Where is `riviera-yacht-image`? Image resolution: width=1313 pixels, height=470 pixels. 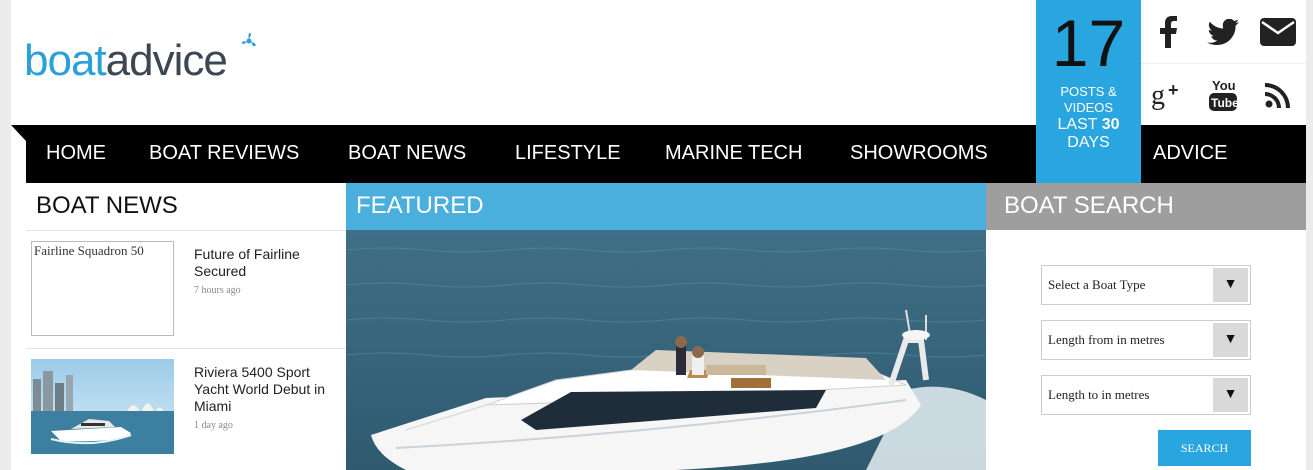
riviera-yacht-image is located at coordinates (102, 406).